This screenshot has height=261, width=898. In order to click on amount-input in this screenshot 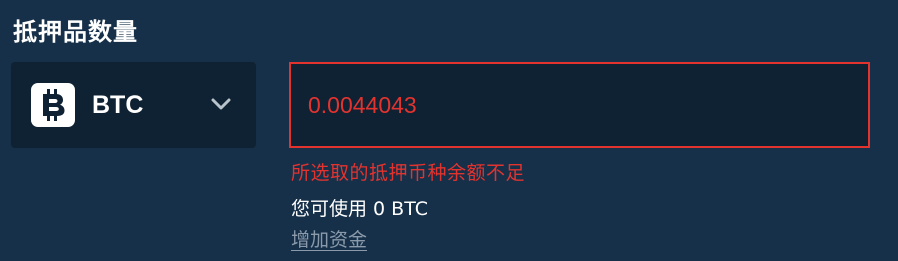, I will do `click(578, 105)`.